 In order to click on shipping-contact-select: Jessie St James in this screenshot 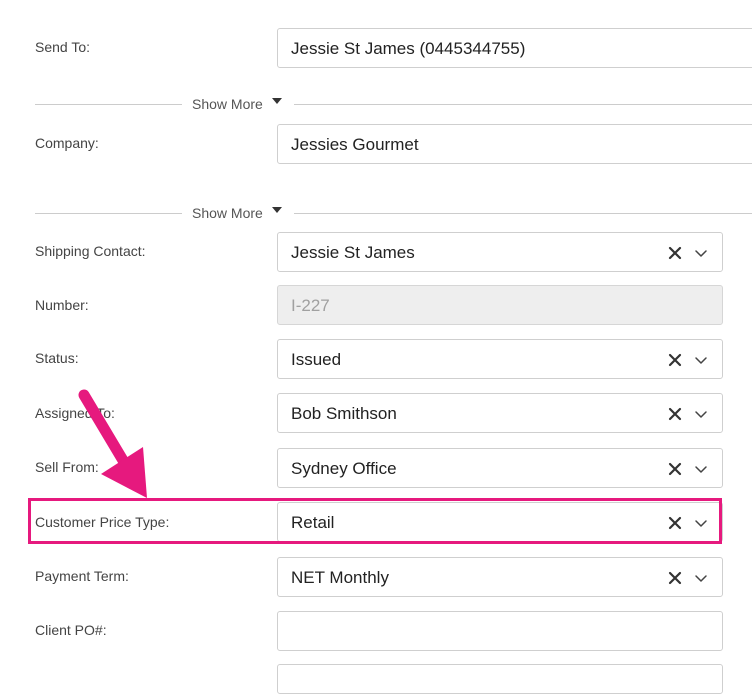, I will do `click(500, 252)`.